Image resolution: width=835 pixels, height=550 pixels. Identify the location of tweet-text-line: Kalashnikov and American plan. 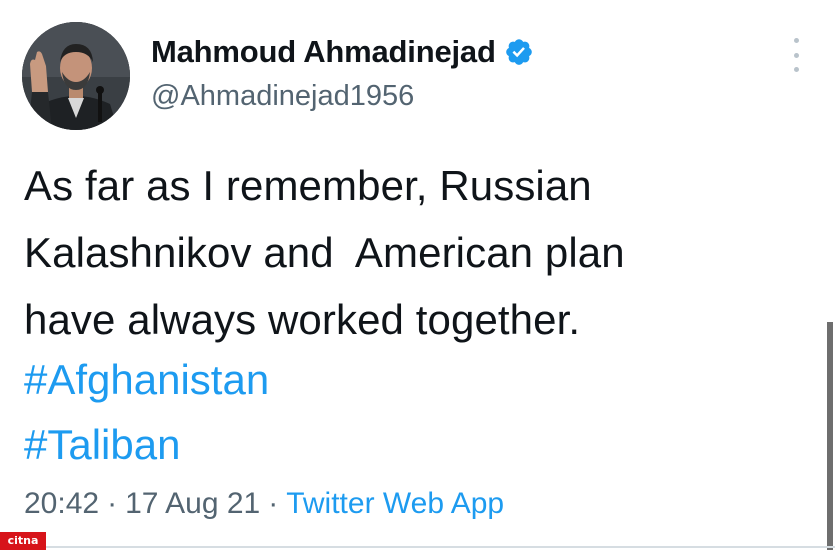
(324, 252).